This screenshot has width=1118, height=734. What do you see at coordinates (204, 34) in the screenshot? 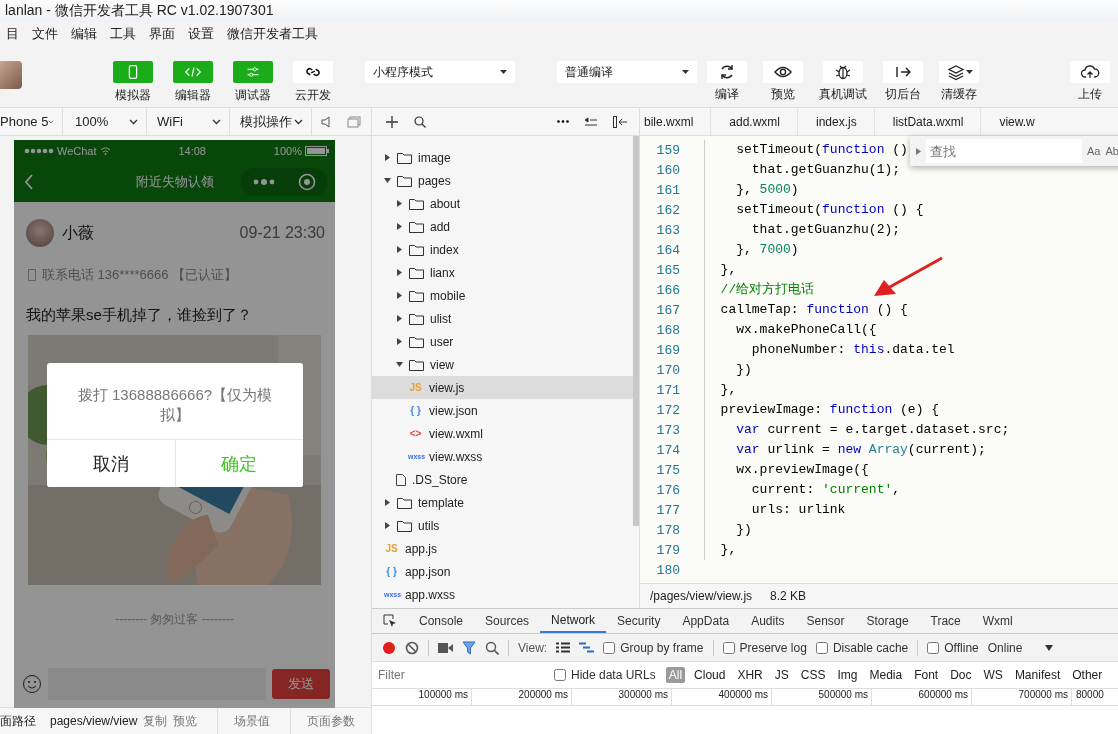
I see `menu-item: 设置` at bounding box center [204, 34].